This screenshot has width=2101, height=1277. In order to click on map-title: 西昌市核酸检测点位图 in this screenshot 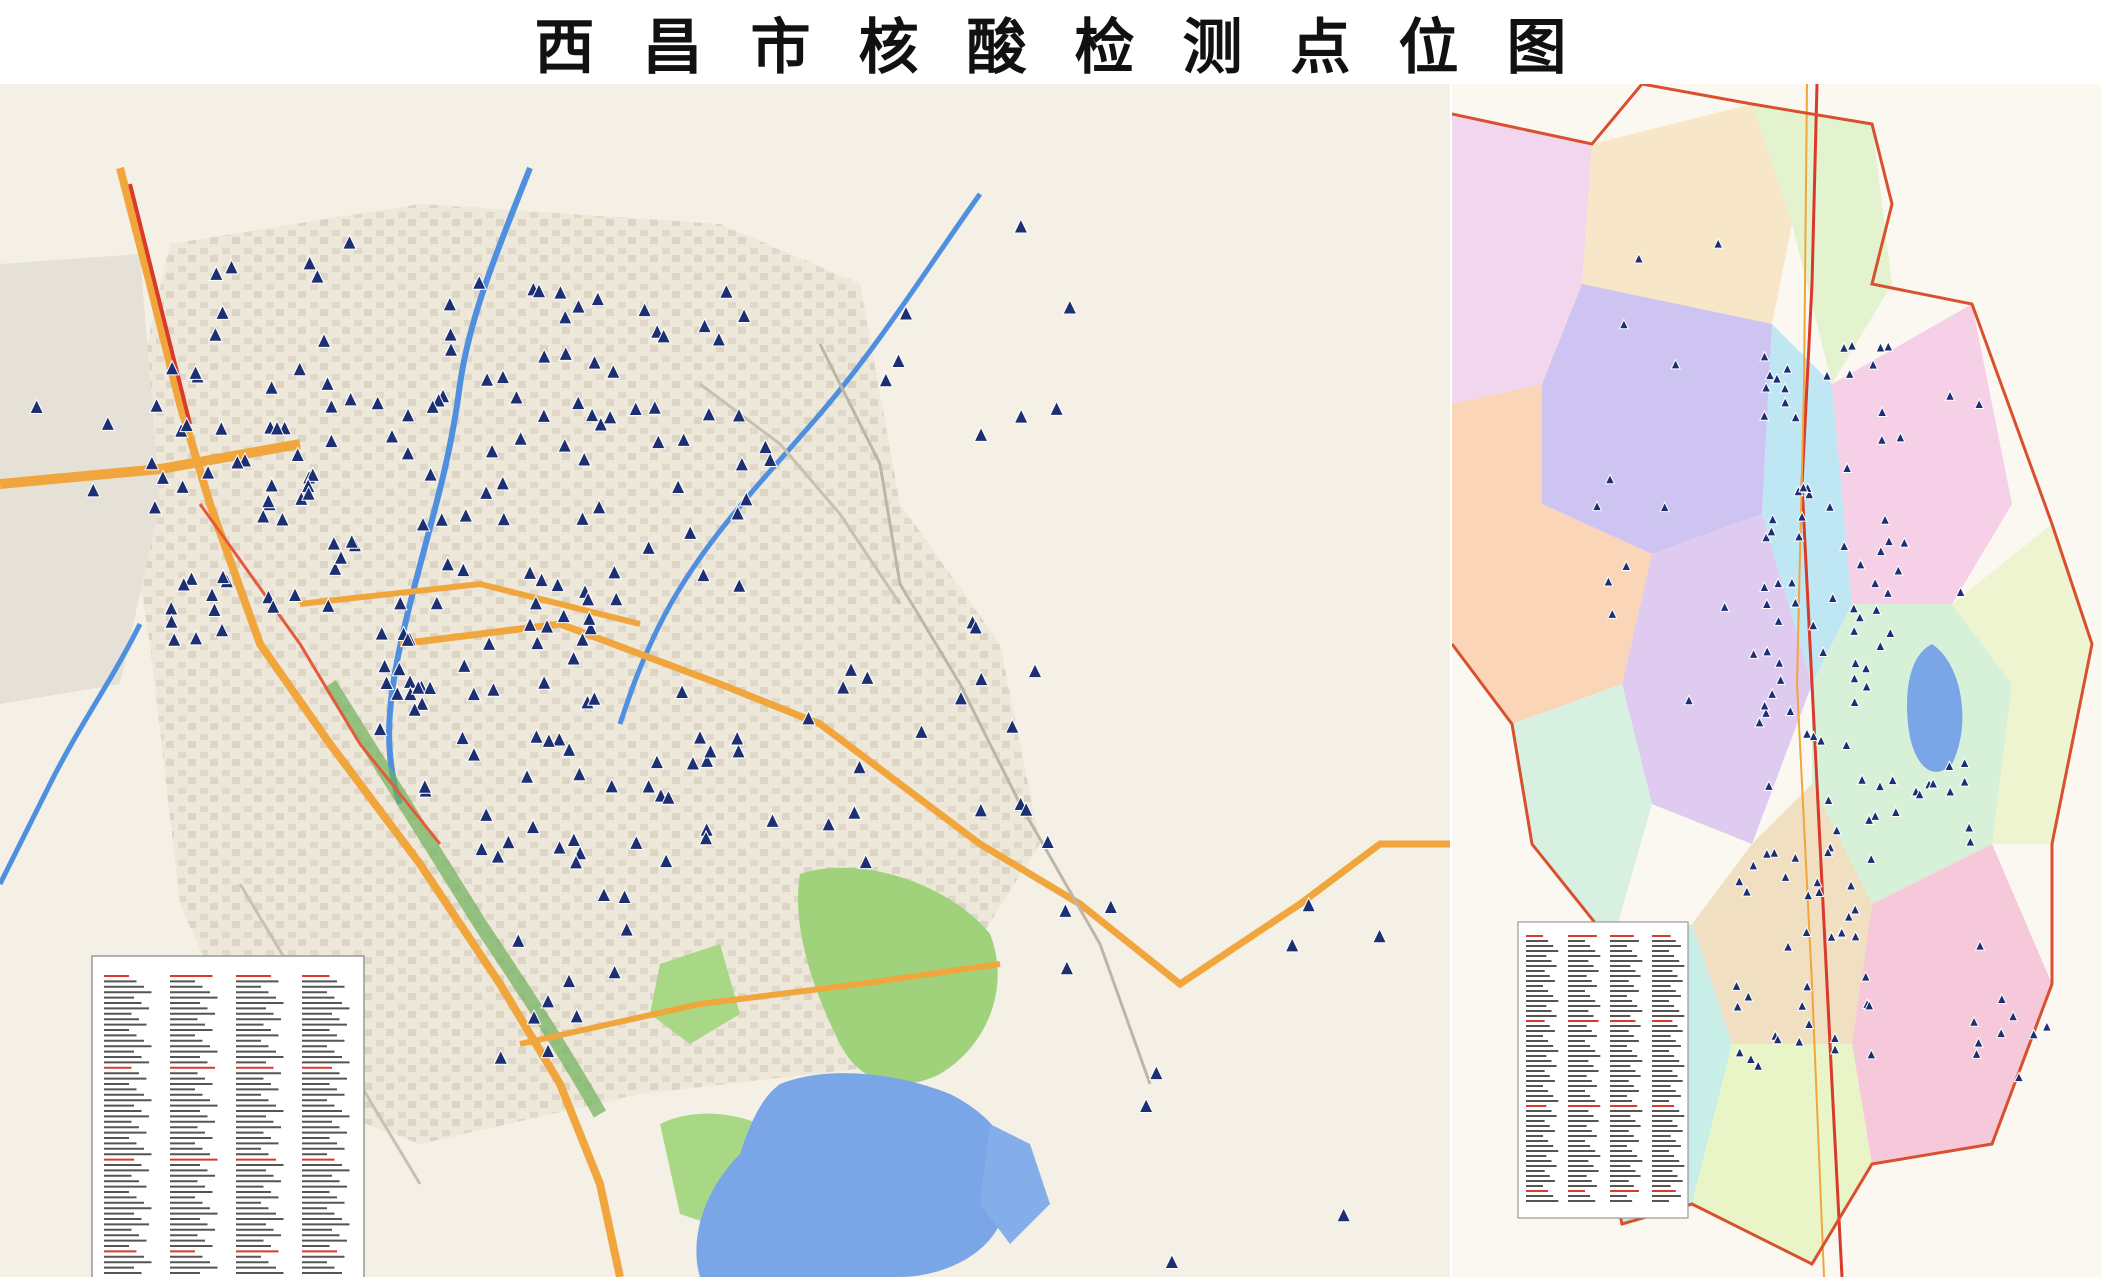, I will do `click(1074, 47)`.